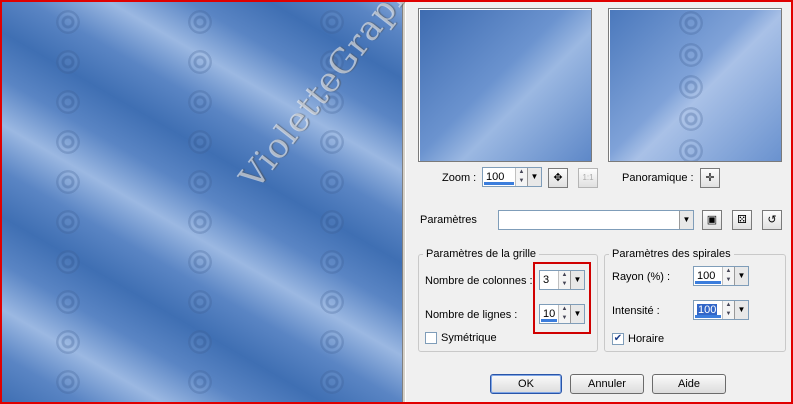 The image size is (793, 404). I want to click on cancel-button: Annuler, so click(607, 384).